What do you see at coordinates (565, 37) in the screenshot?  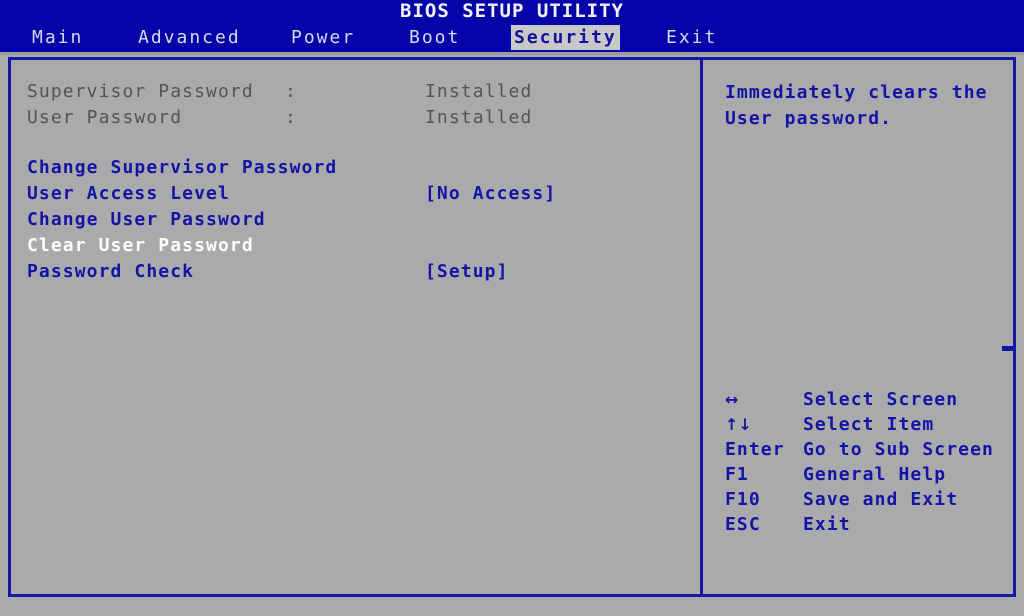 I see `tab-security: Security` at bounding box center [565, 37].